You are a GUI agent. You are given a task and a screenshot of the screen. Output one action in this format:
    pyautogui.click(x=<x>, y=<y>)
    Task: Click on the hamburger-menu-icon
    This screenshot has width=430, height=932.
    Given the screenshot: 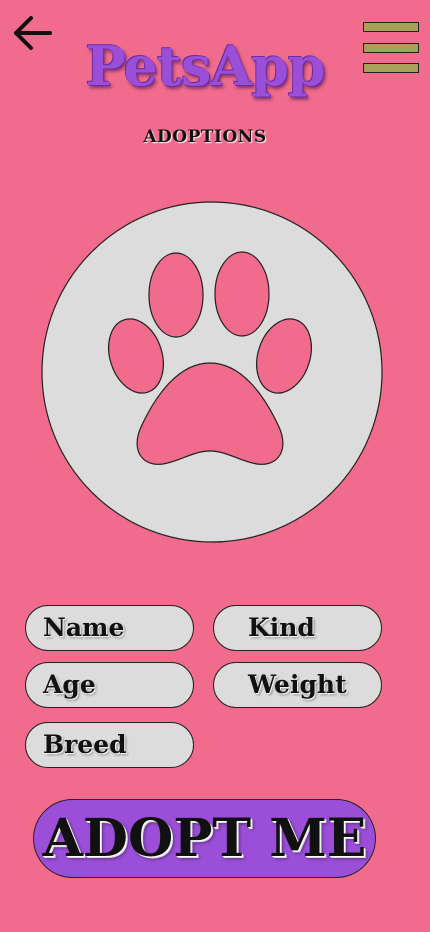 What is the action you would take?
    pyautogui.click(x=391, y=27)
    